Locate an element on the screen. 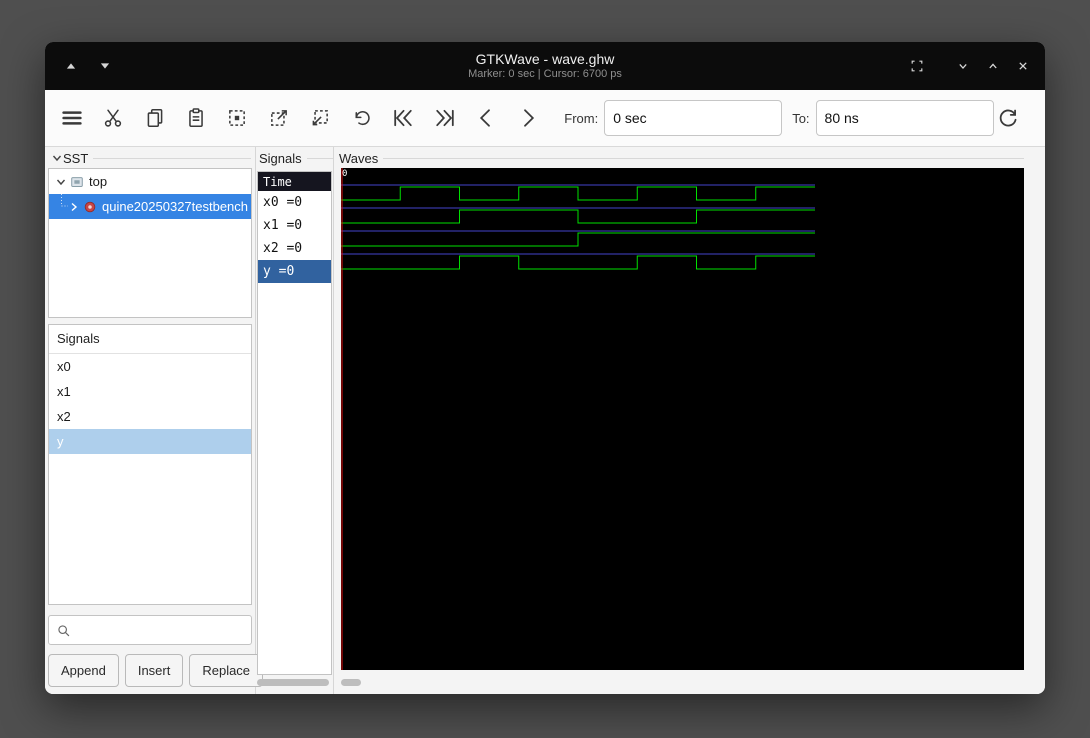 Image resolution: width=1090 pixels, height=738 pixels. expander-right-icon is located at coordinates (74, 207).